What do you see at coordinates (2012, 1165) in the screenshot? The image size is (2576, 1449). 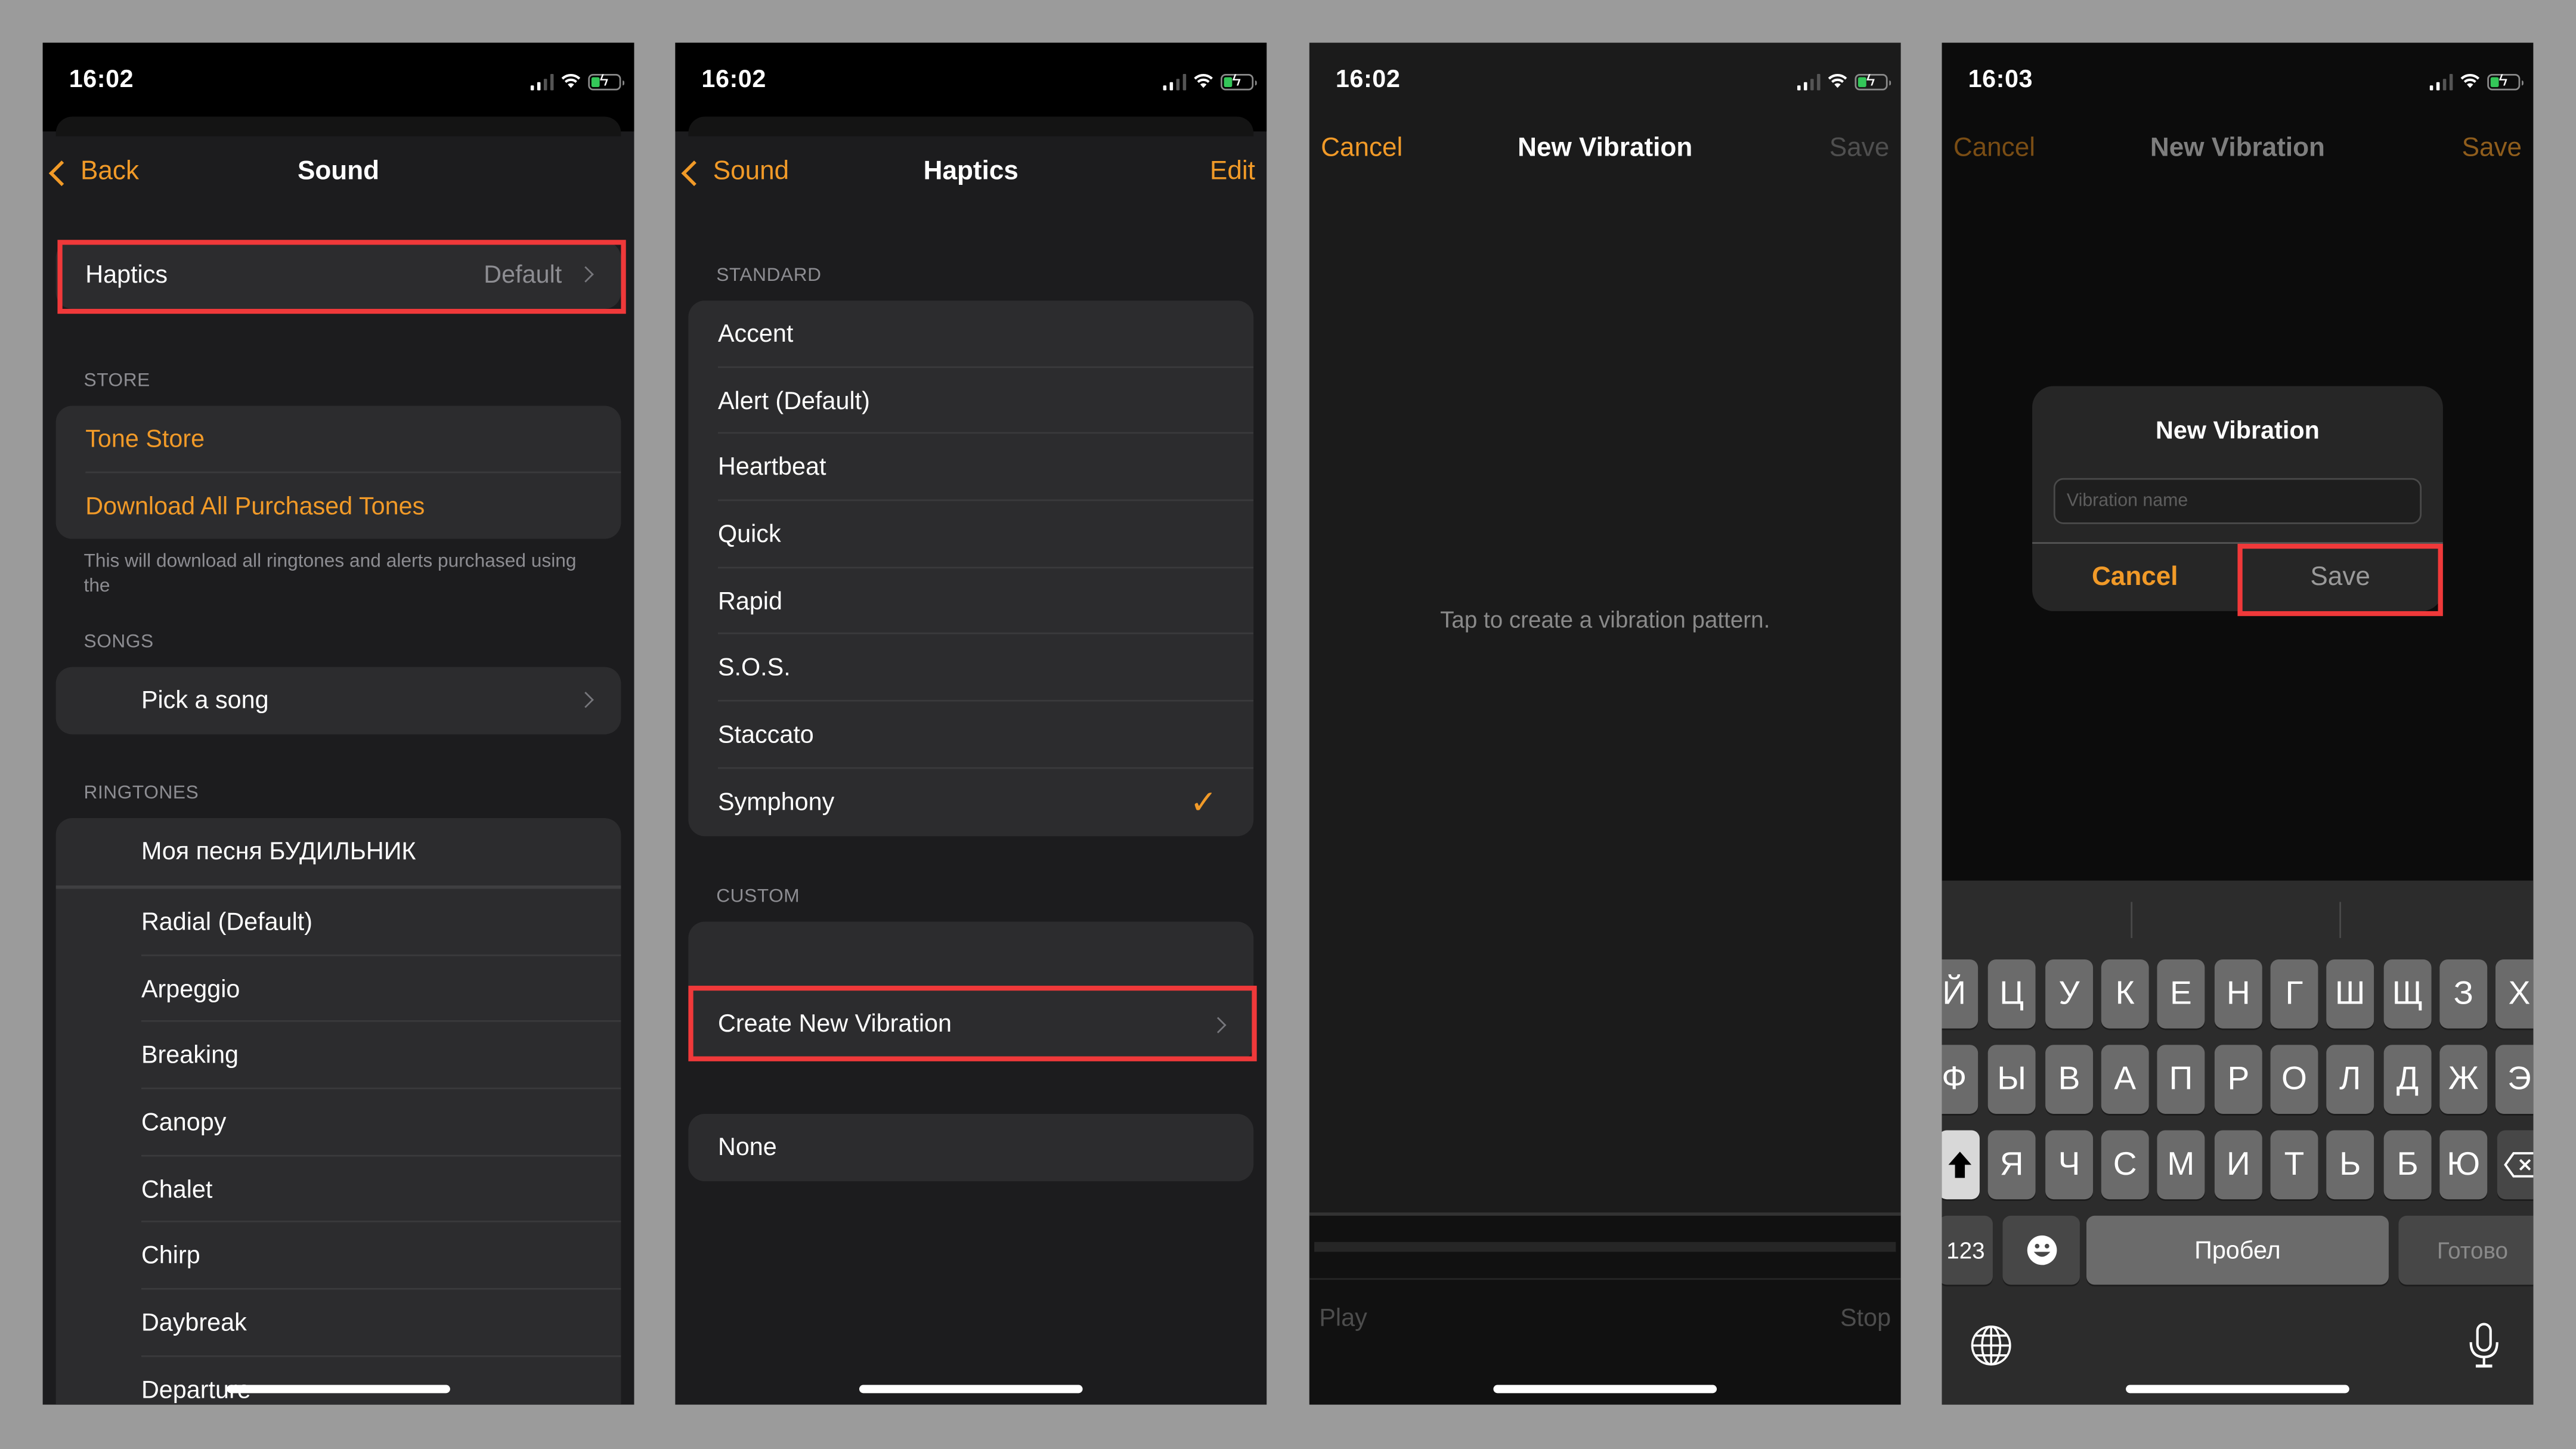 I see `letter-key: Я` at bounding box center [2012, 1165].